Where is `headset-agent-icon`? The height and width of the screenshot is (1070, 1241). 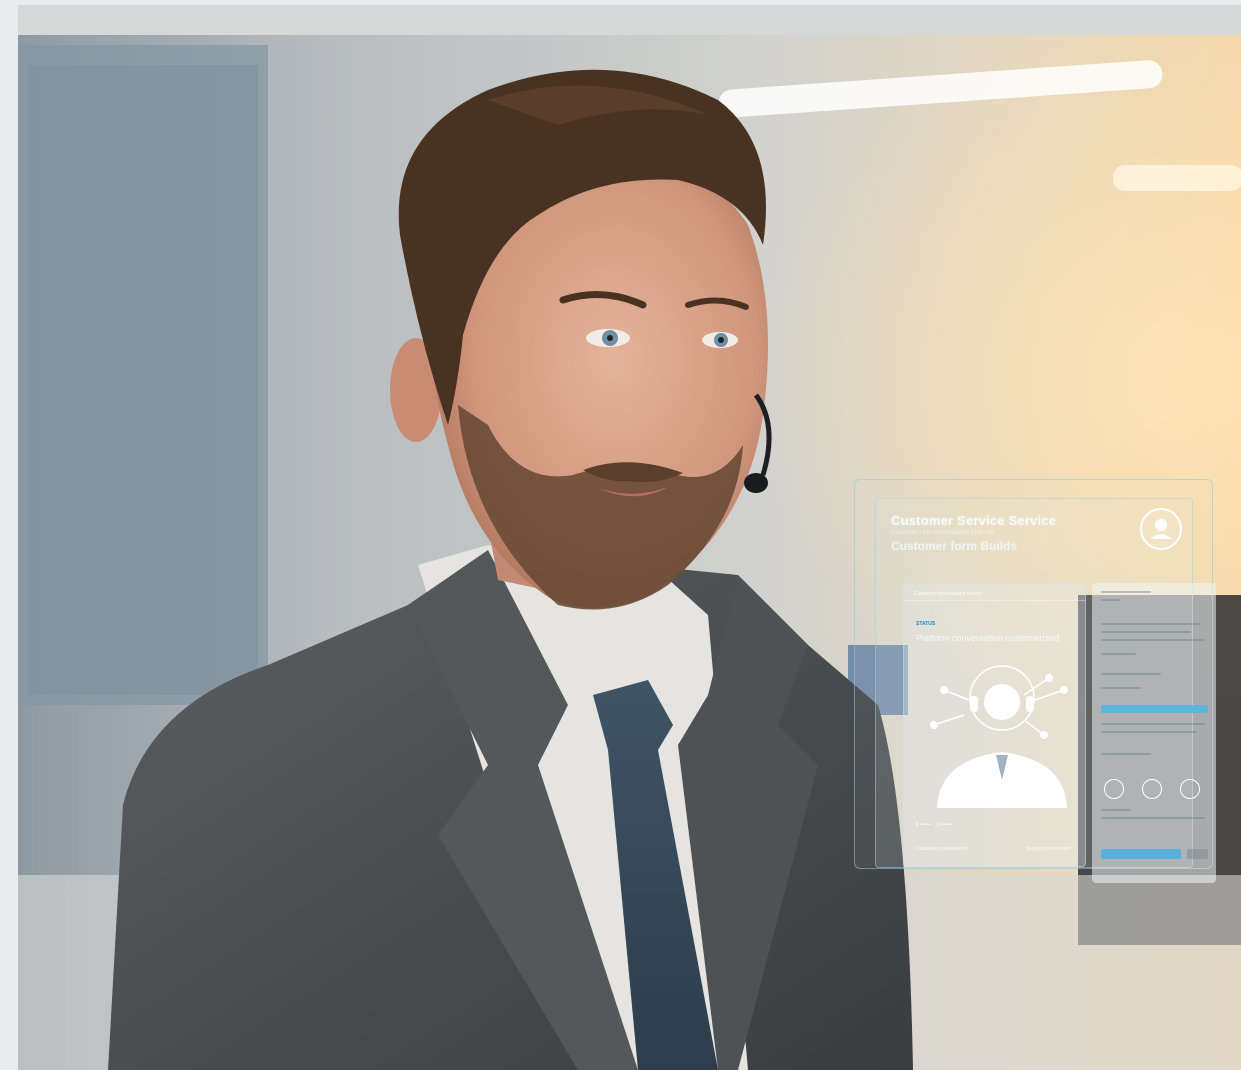 headset-agent-icon is located at coordinates (999, 736).